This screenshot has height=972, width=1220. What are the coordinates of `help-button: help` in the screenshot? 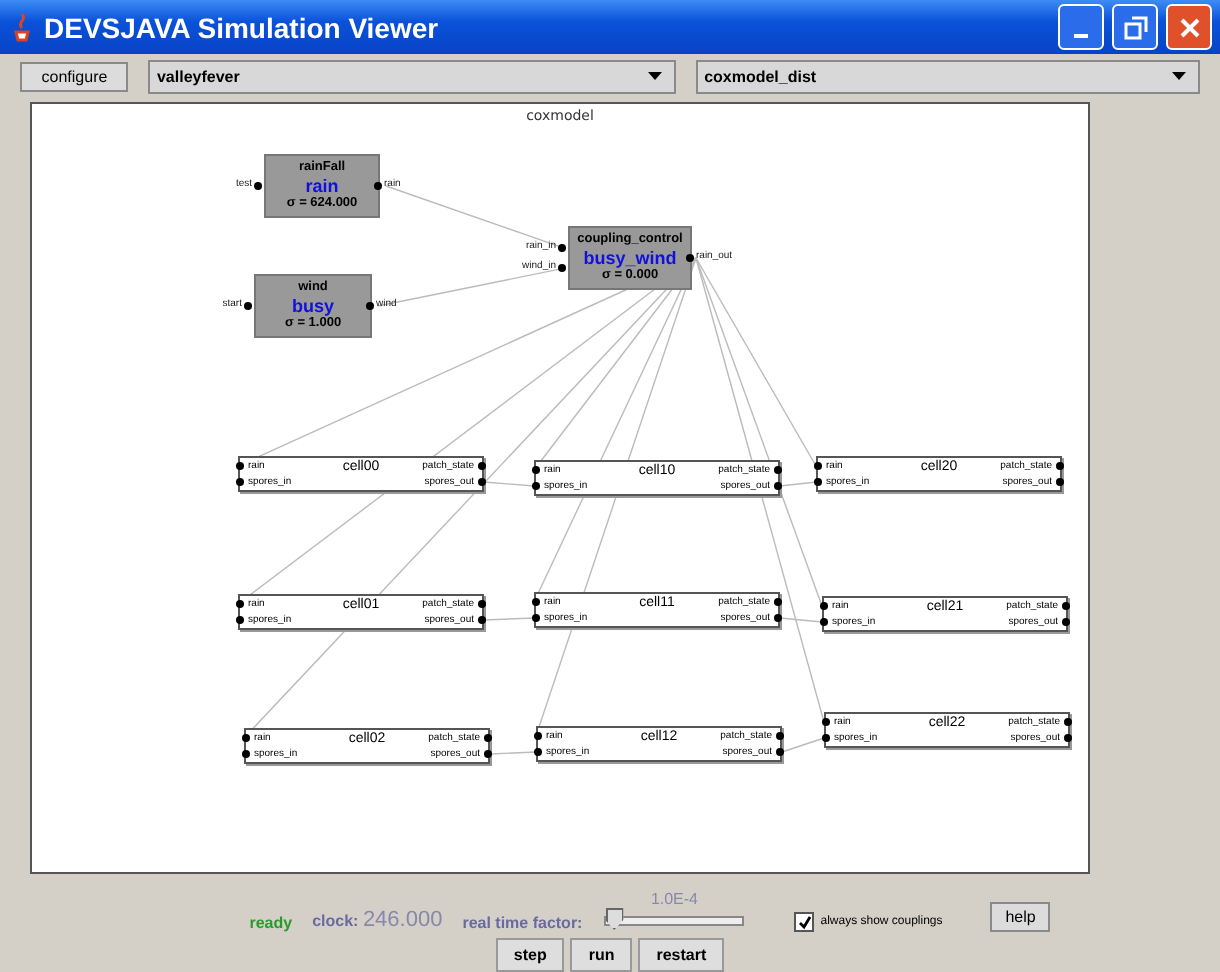 It's located at (1020, 917).